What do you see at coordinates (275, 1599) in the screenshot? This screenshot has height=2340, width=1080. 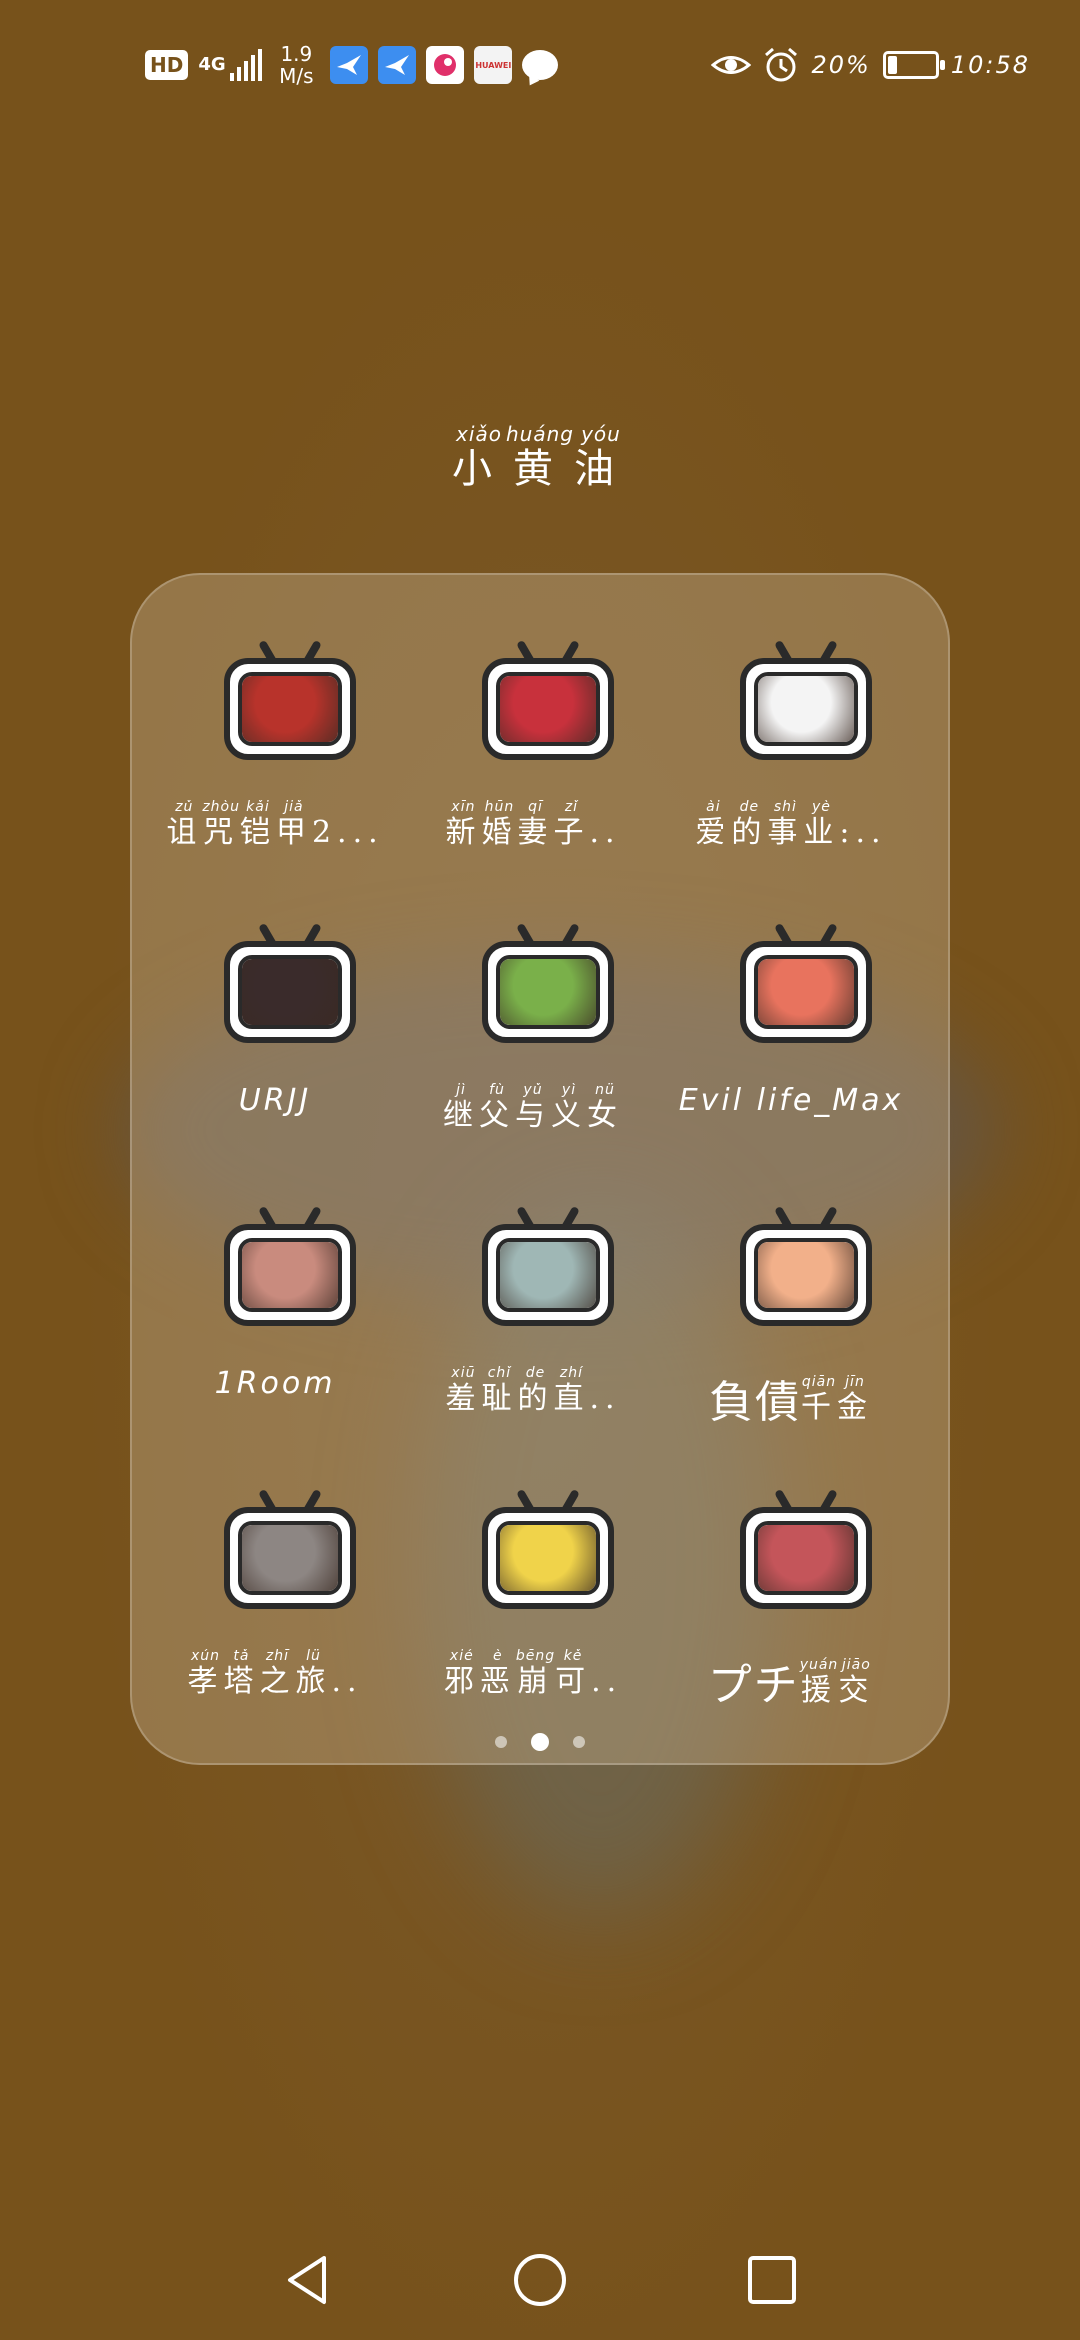 I see `app-icon-10: 孝xún塔tǎ之zhī旅lǚ..` at bounding box center [275, 1599].